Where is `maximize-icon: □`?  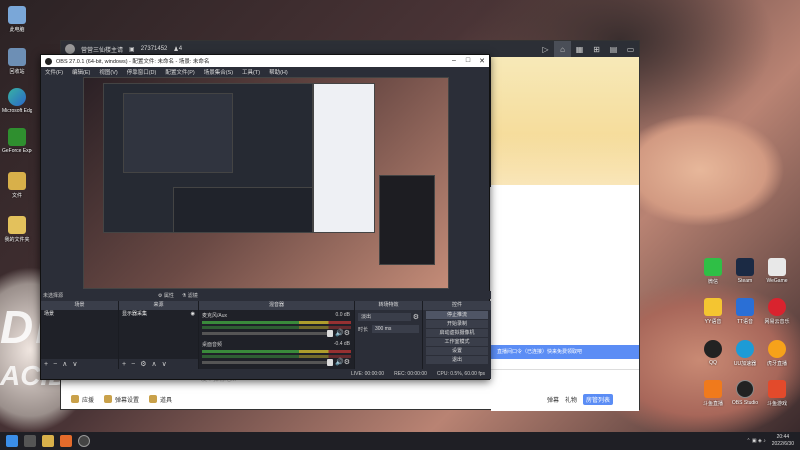 maximize-icon: □ is located at coordinates (468, 61).